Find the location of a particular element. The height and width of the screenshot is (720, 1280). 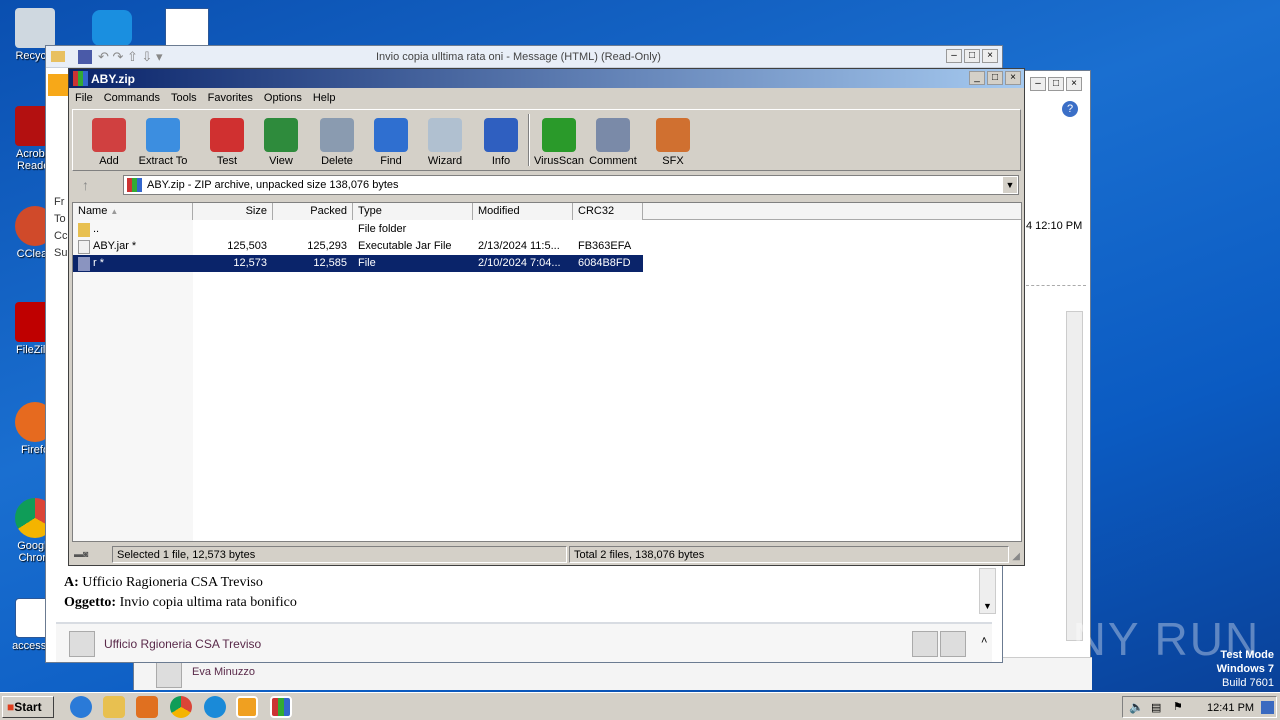

title-bar: ABY.zip _ □ × is located at coordinates (546, 78).